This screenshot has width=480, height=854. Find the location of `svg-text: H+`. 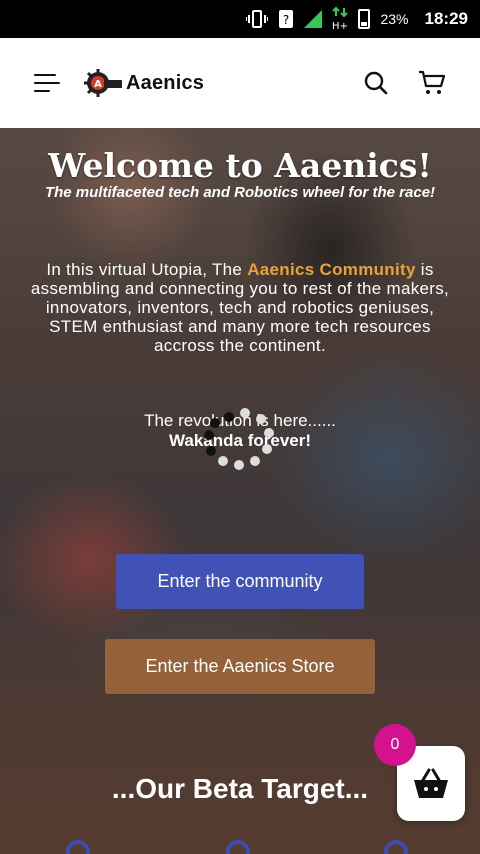

svg-text: H+ is located at coordinates (341, 26).